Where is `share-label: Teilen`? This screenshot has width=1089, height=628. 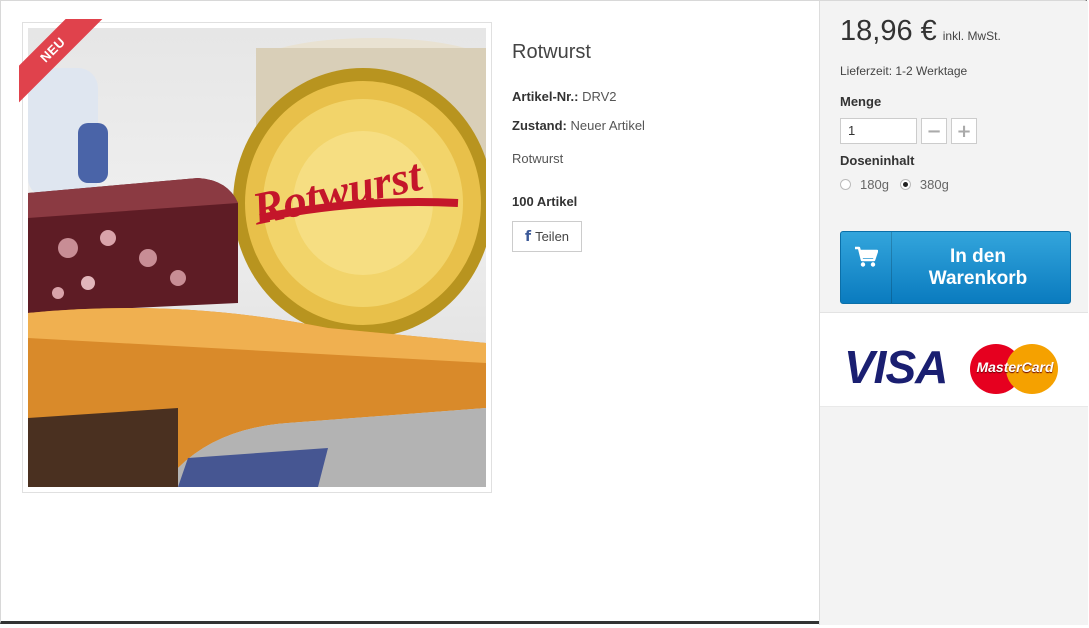 share-label: Teilen is located at coordinates (552, 236).